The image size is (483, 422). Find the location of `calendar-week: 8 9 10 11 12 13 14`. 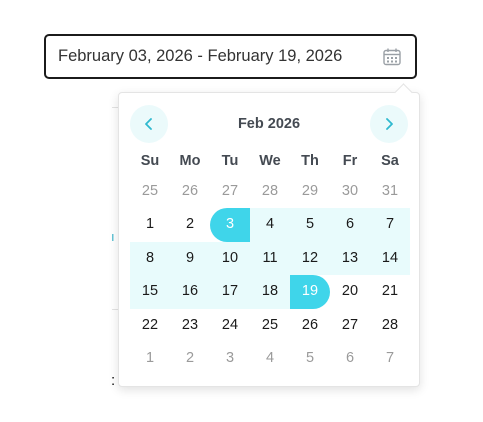

calendar-week: 8 9 10 11 12 13 14 is located at coordinates (270, 258).